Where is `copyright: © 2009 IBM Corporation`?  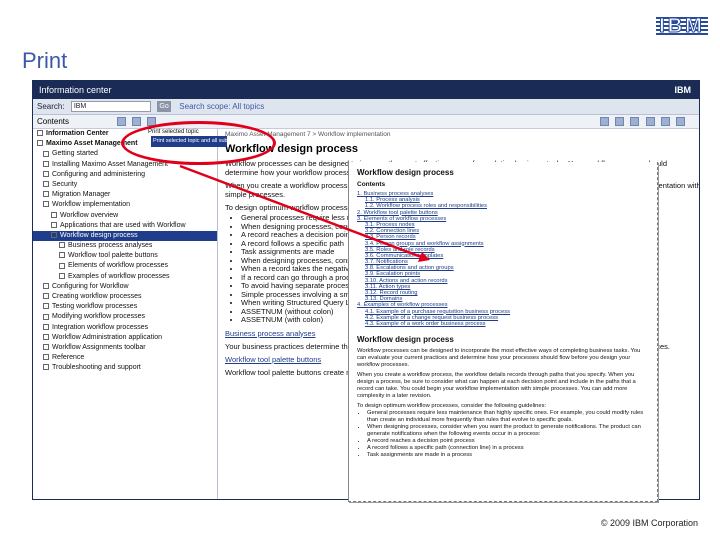
copyright: © 2009 IBM Corporation is located at coordinates (649, 523).